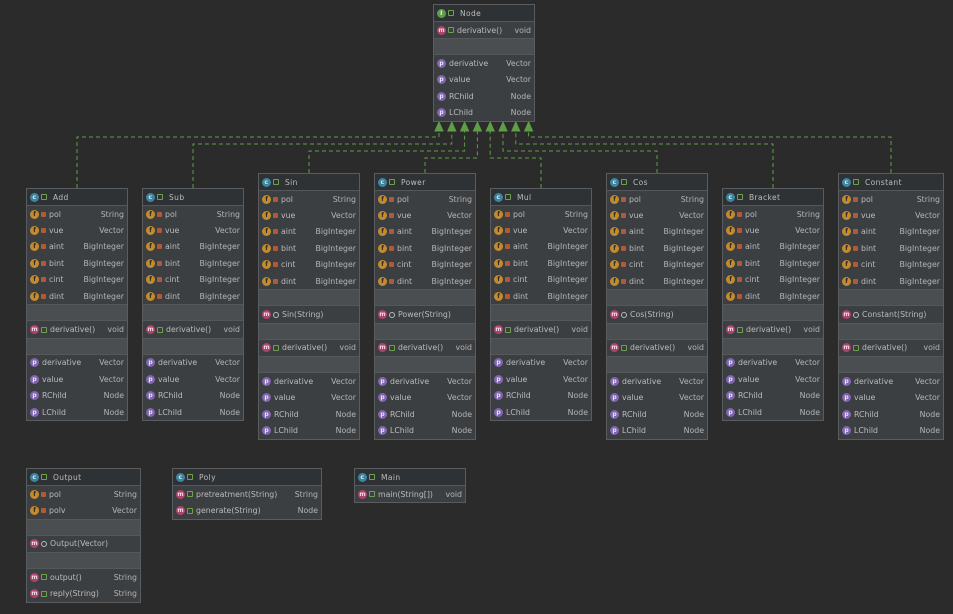  Describe the element at coordinates (657, 314) in the screenshot. I see `method-row: m Cos(String)` at that location.